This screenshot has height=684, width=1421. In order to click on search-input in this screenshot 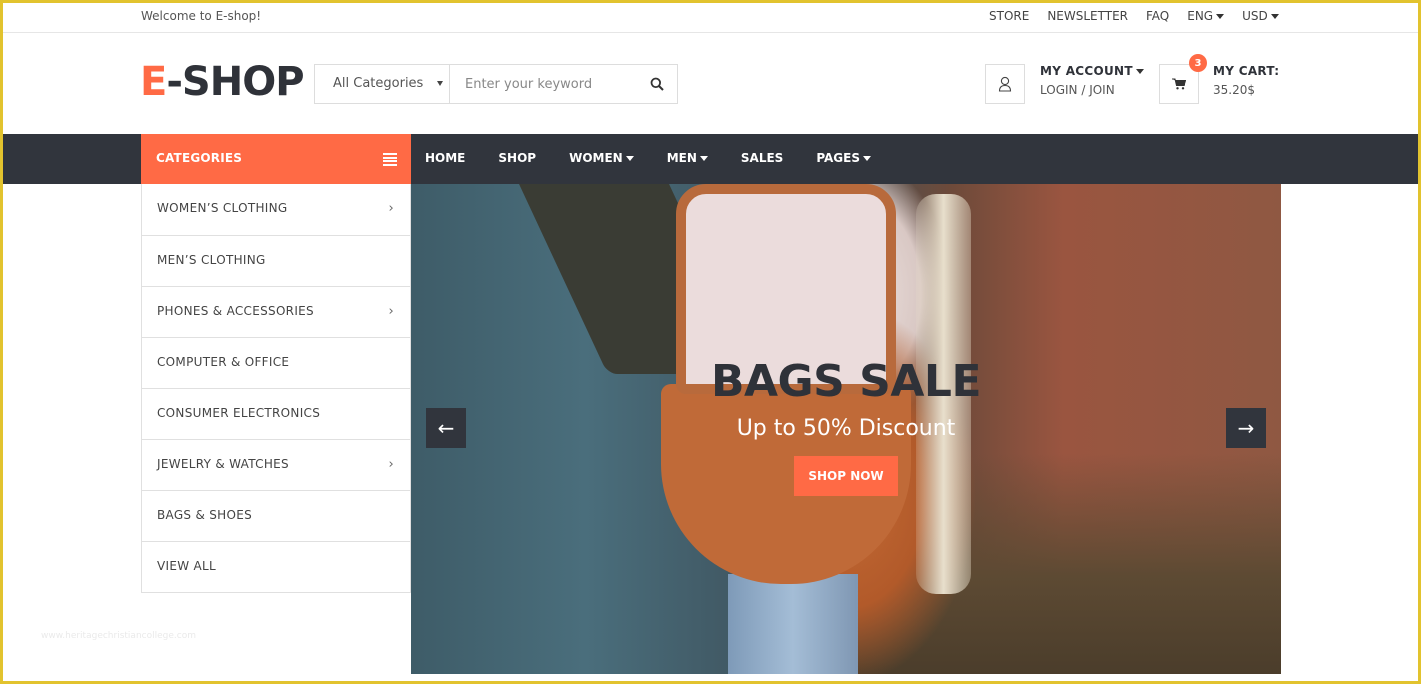, I will do `click(543, 84)`.